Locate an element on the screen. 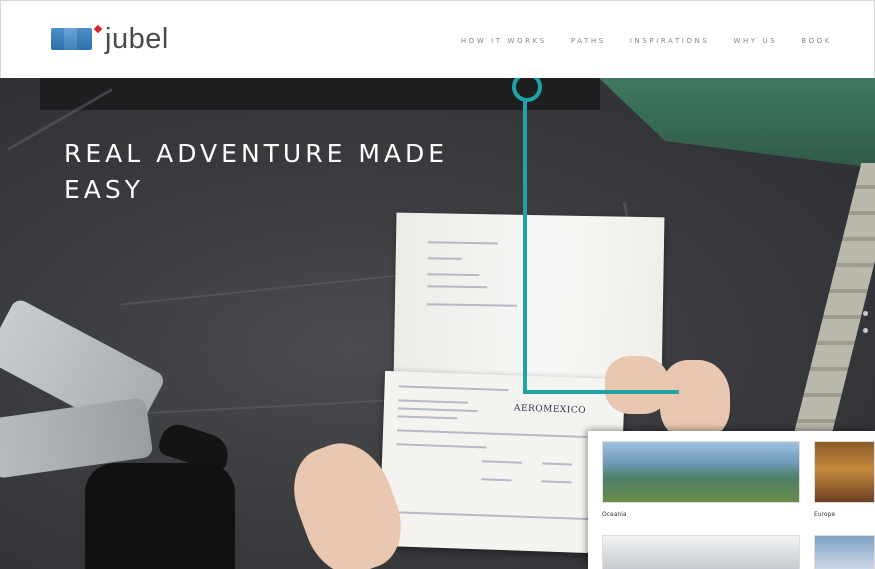  airline-logo: AEROMEXICO is located at coordinates (550, 409).